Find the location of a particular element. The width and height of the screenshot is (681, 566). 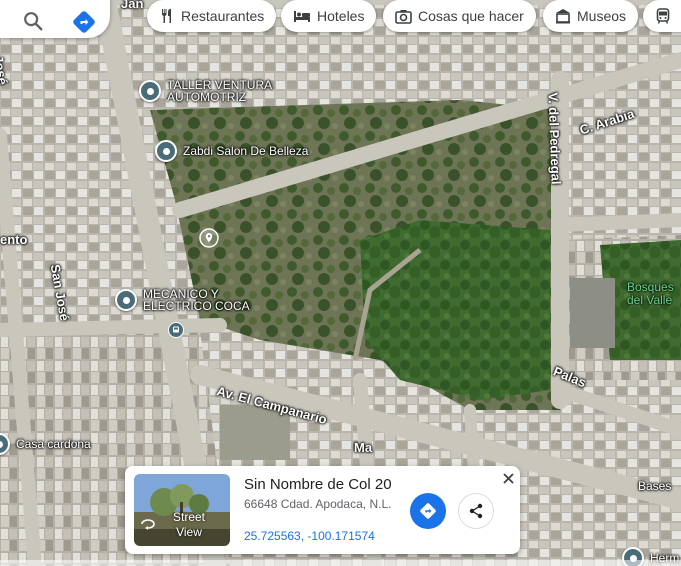

chip-label: Museos is located at coordinates (602, 16).